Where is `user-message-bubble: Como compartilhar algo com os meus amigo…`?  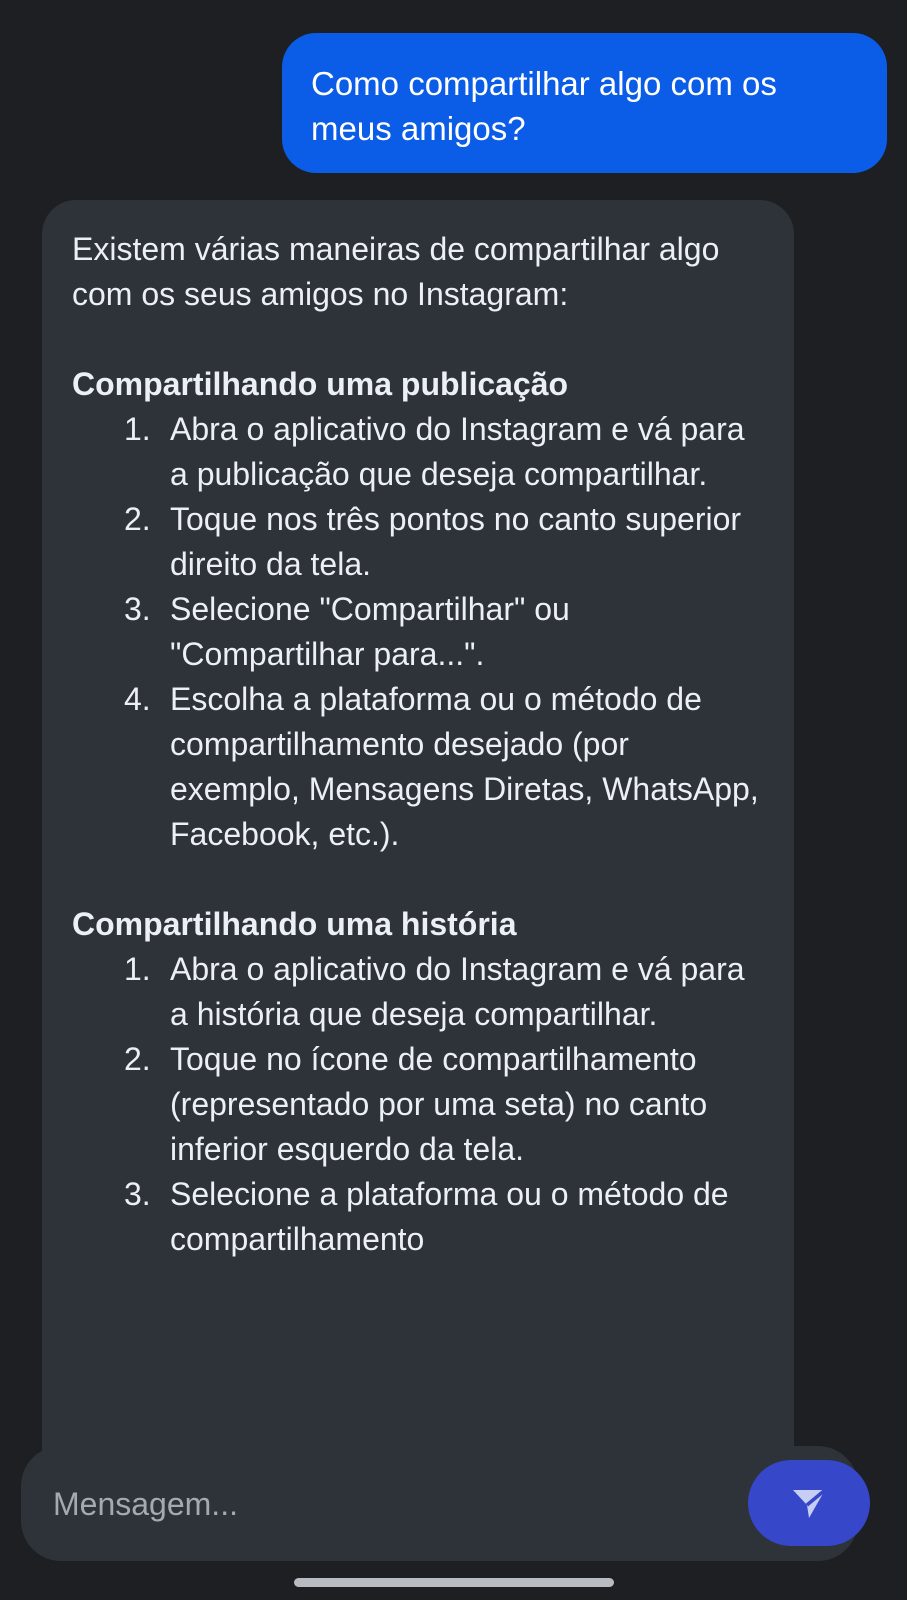 user-message-bubble: Como compartilhar algo com os meus amigo… is located at coordinates (584, 103).